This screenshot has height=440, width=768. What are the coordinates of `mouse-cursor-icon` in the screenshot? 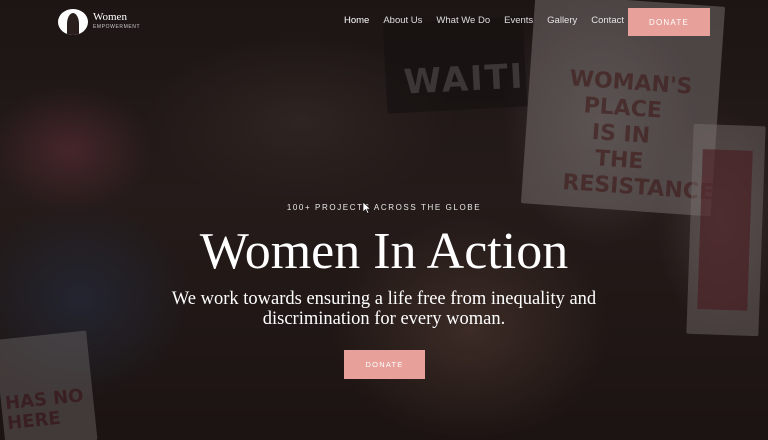 It's located at (367, 208).